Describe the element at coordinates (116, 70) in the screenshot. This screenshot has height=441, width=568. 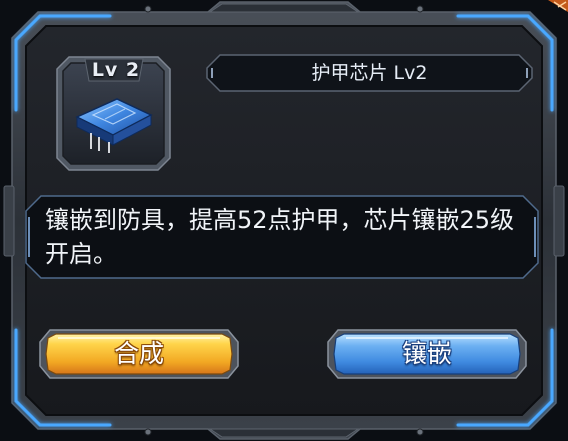
I see `level-badge: Lv 2` at that location.